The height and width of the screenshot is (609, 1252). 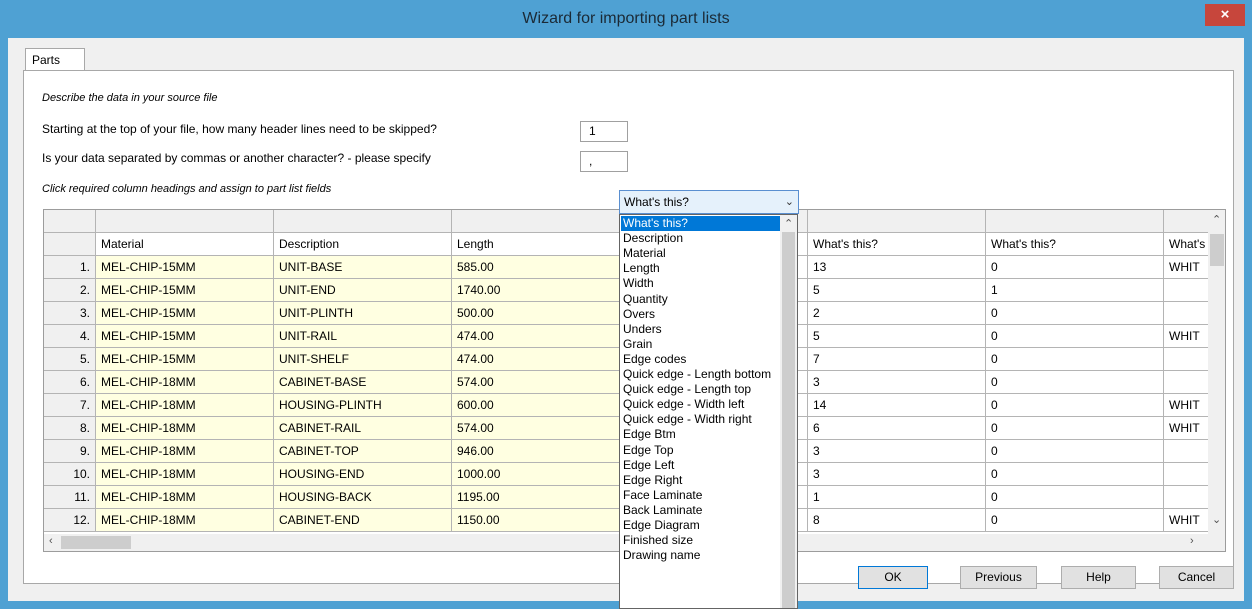 I want to click on grid-cell-description: UNIT-RAIL, so click(x=363, y=336).